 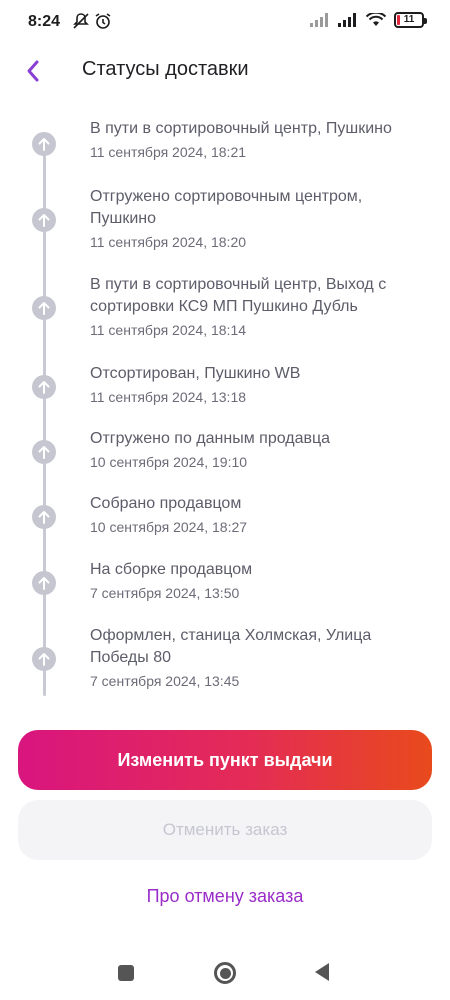 I want to click on status-date: 10 сентября 2024, 18:27, so click(x=169, y=527).